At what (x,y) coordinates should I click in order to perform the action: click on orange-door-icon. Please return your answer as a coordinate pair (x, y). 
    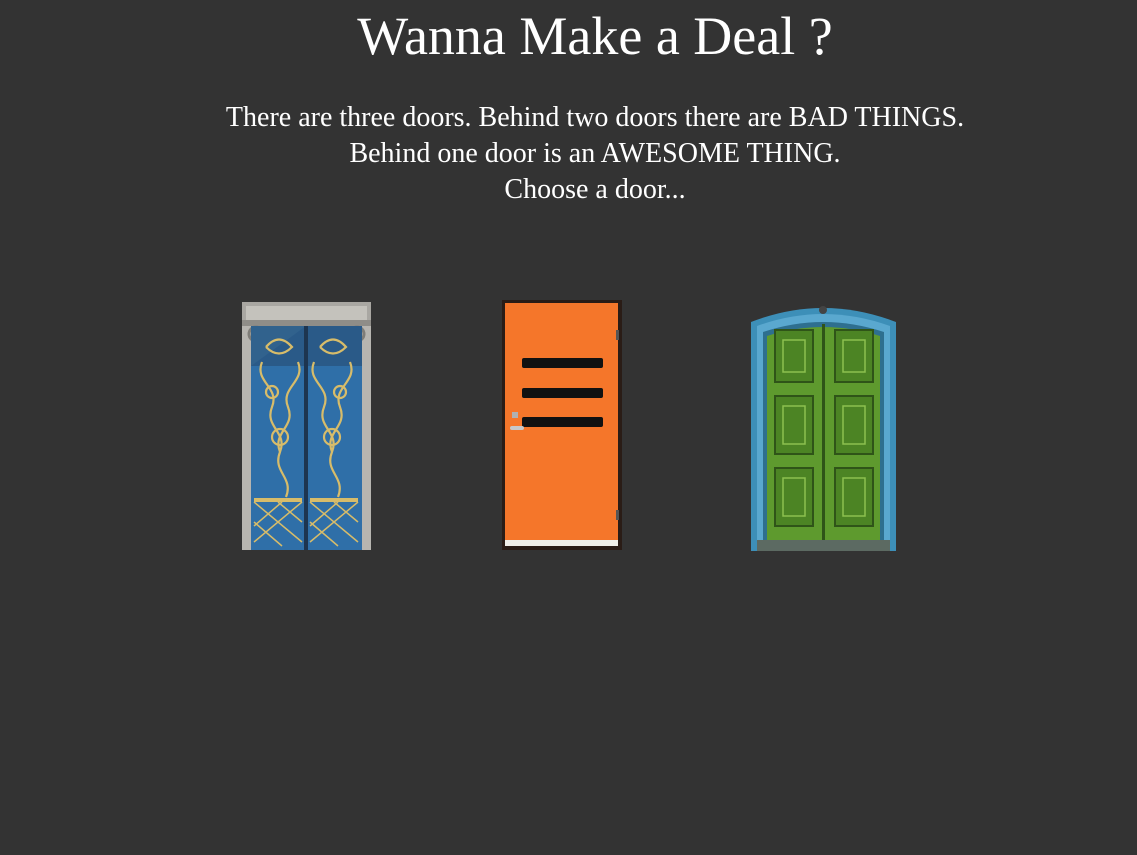
    Looking at the image, I should click on (562, 425).